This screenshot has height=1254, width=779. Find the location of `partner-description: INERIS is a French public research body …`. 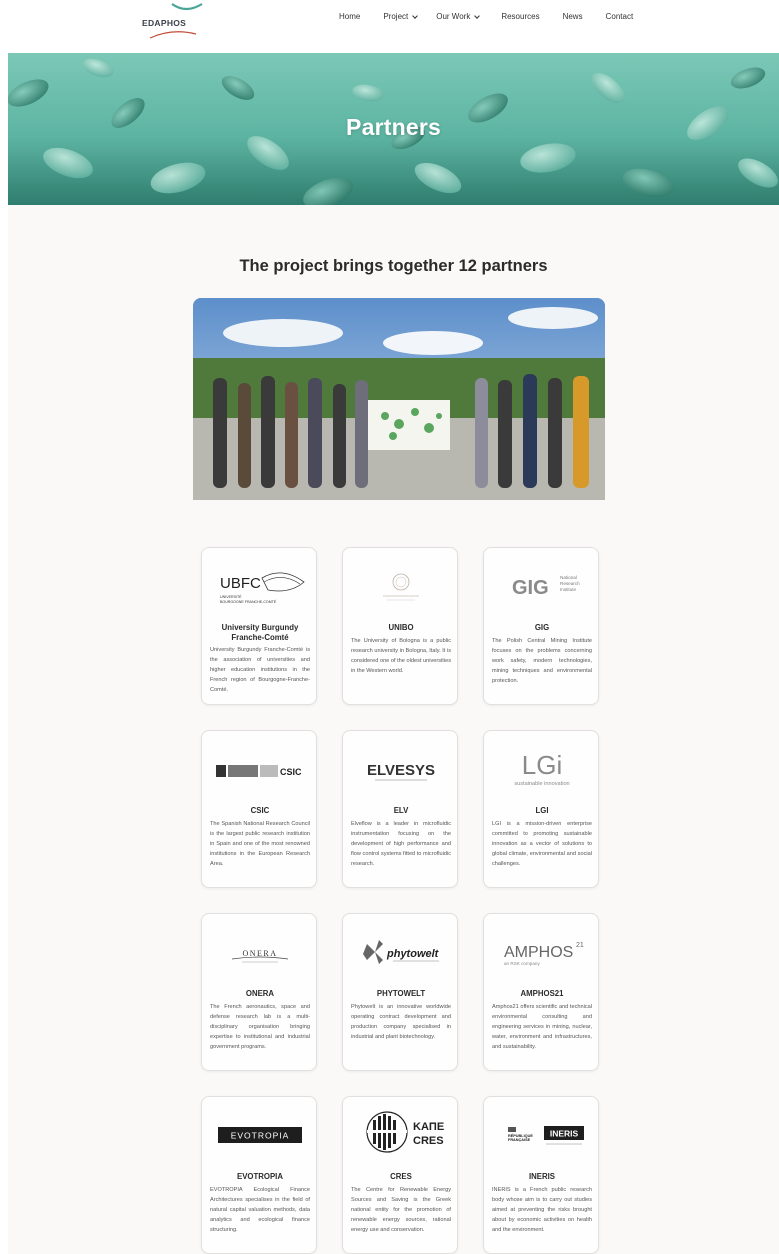

partner-description: INERIS is a French public research body … is located at coordinates (542, 1210).